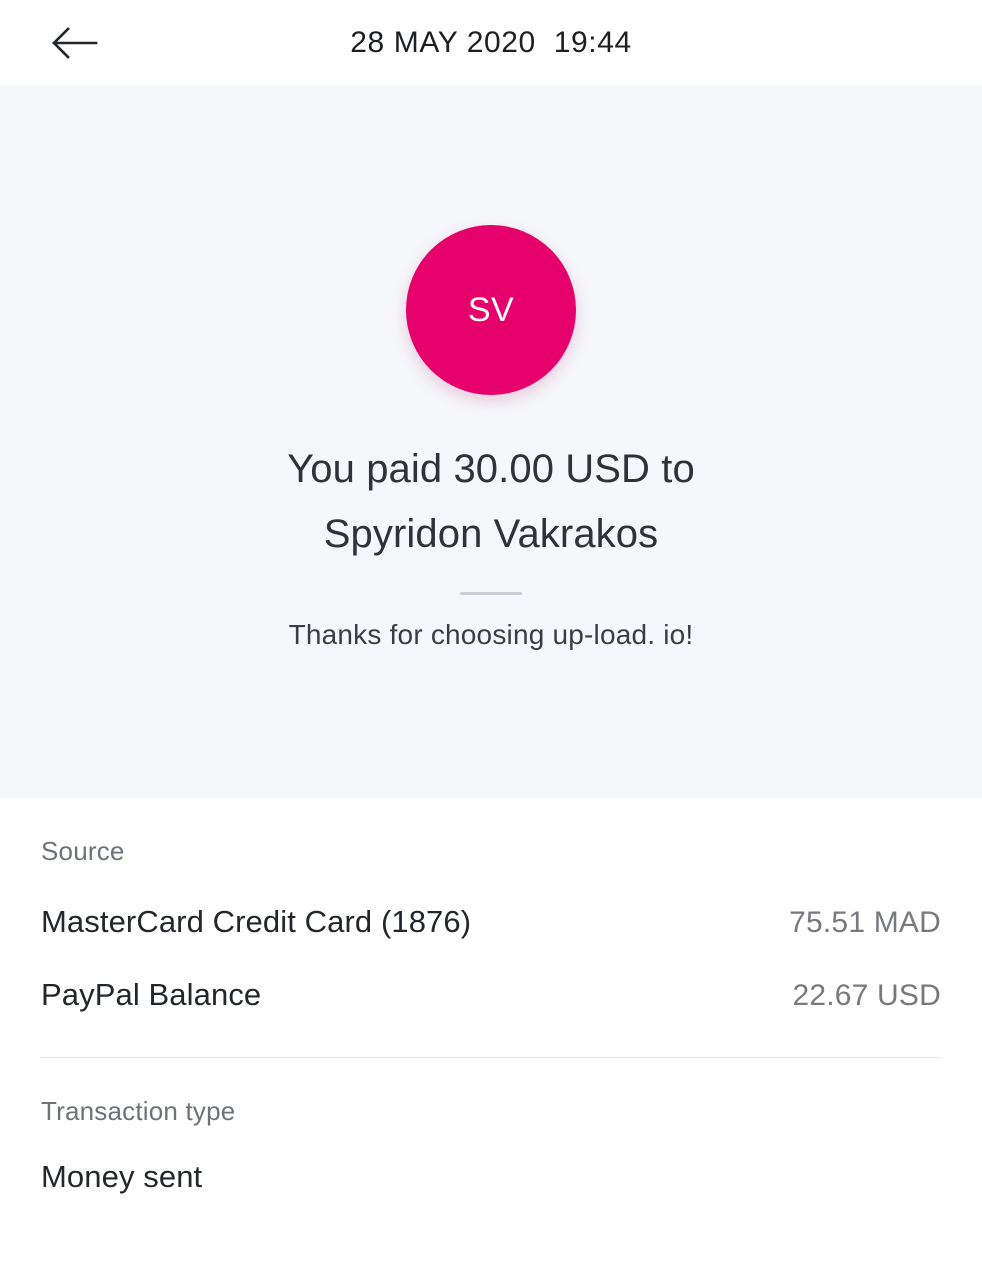  I want to click on source-name: MasterCard Credit Card (1876), so click(256, 921).